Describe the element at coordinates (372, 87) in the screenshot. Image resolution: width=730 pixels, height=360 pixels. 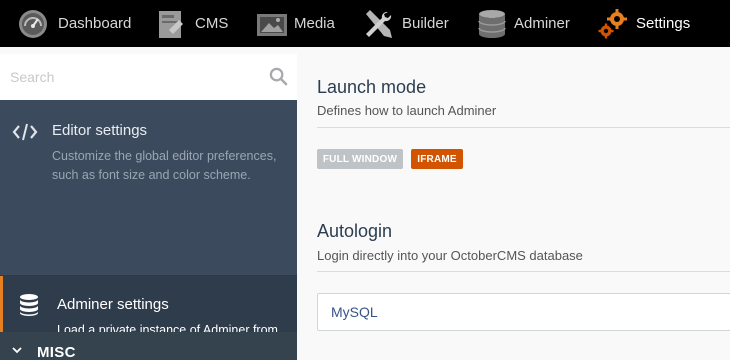
I see `launch-mode-title: Launch mode` at that location.